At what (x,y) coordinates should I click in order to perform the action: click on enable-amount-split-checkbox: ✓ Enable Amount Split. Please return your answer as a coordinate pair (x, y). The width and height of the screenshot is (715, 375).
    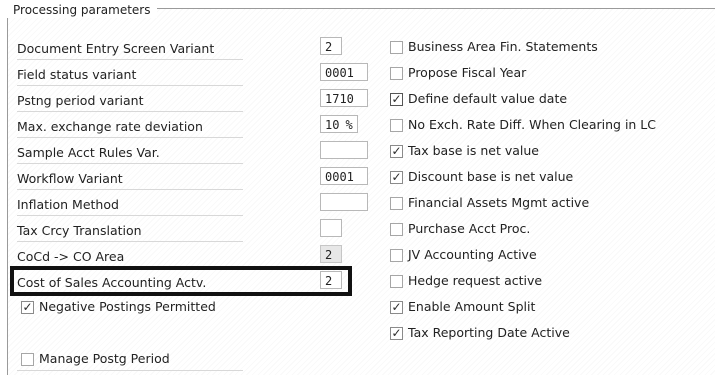
    Looking at the image, I should click on (462, 307).